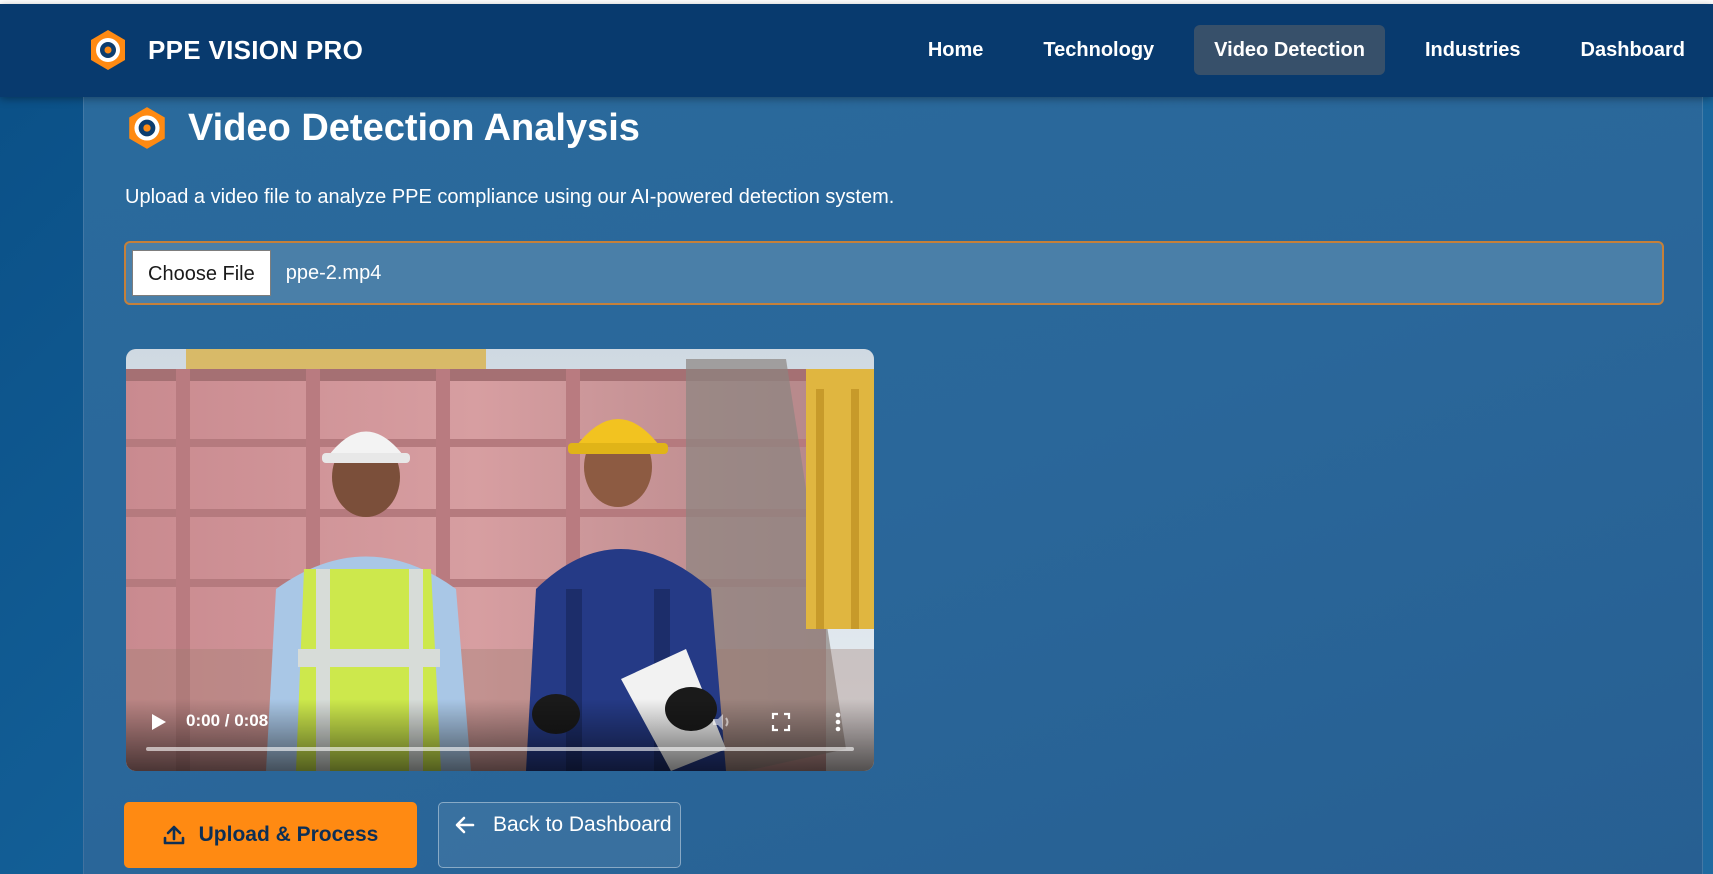  What do you see at coordinates (333, 272) in the screenshot?
I see `selected-file-name: ppe-2.mp4` at bounding box center [333, 272].